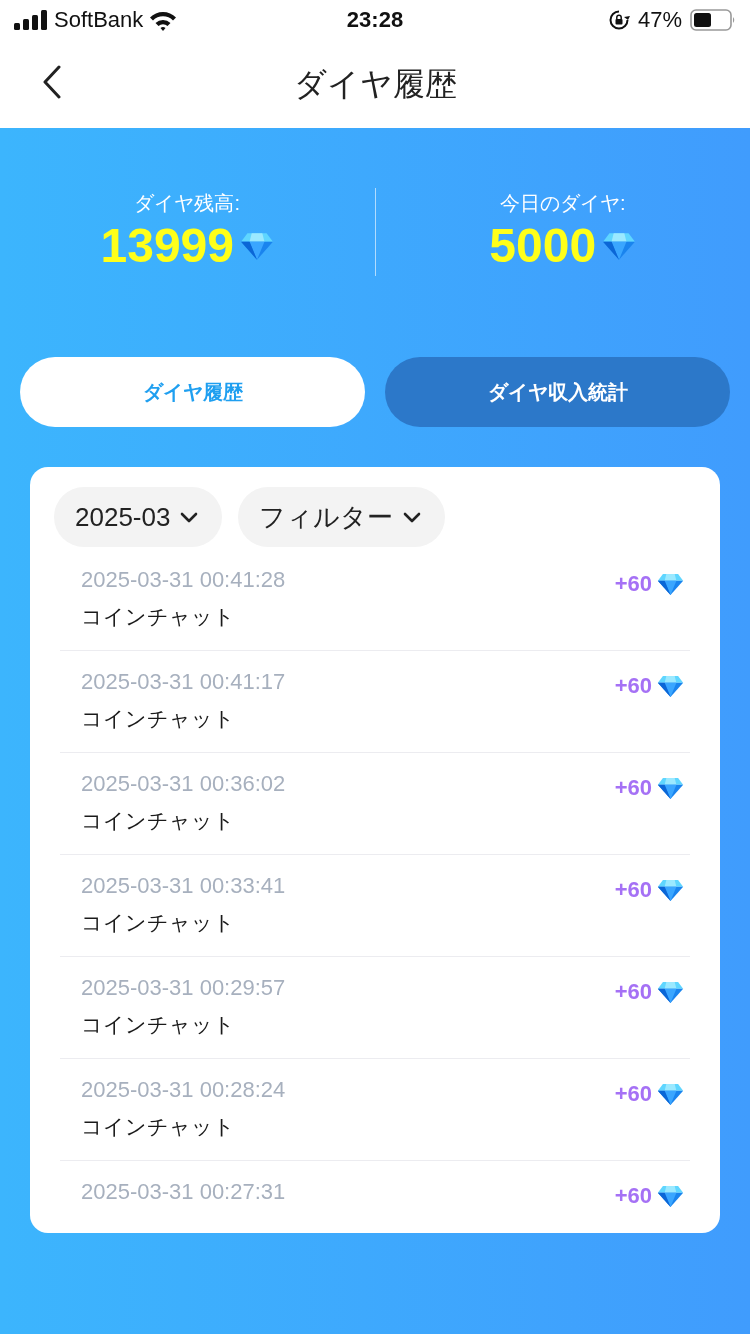 This screenshot has height=1334, width=750. I want to click on status-time: 23:28, so click(375, 20).